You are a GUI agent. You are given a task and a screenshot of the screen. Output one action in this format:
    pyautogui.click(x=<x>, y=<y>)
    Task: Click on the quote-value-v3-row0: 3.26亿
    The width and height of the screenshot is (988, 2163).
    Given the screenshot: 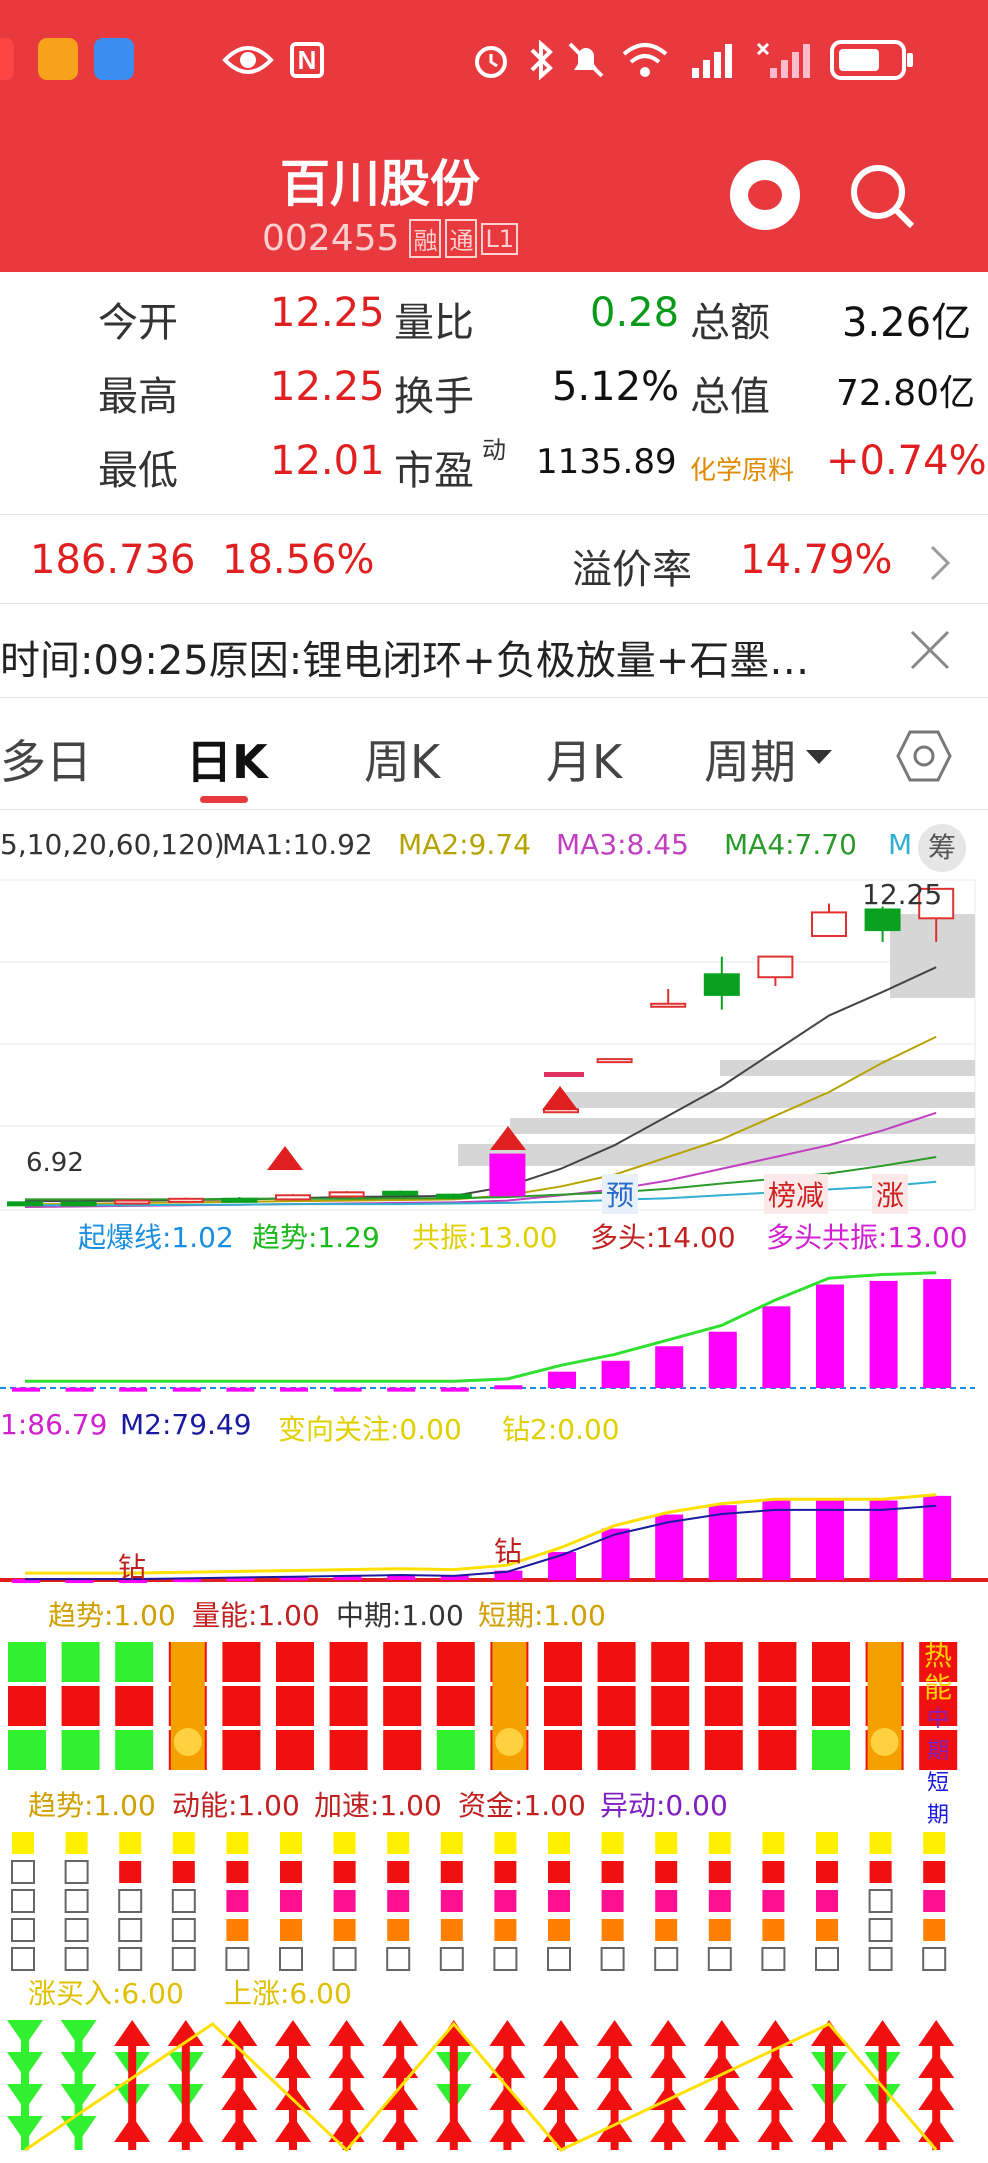 What is the action you would take?
    pyautogui.click(x=907, y=323)
    